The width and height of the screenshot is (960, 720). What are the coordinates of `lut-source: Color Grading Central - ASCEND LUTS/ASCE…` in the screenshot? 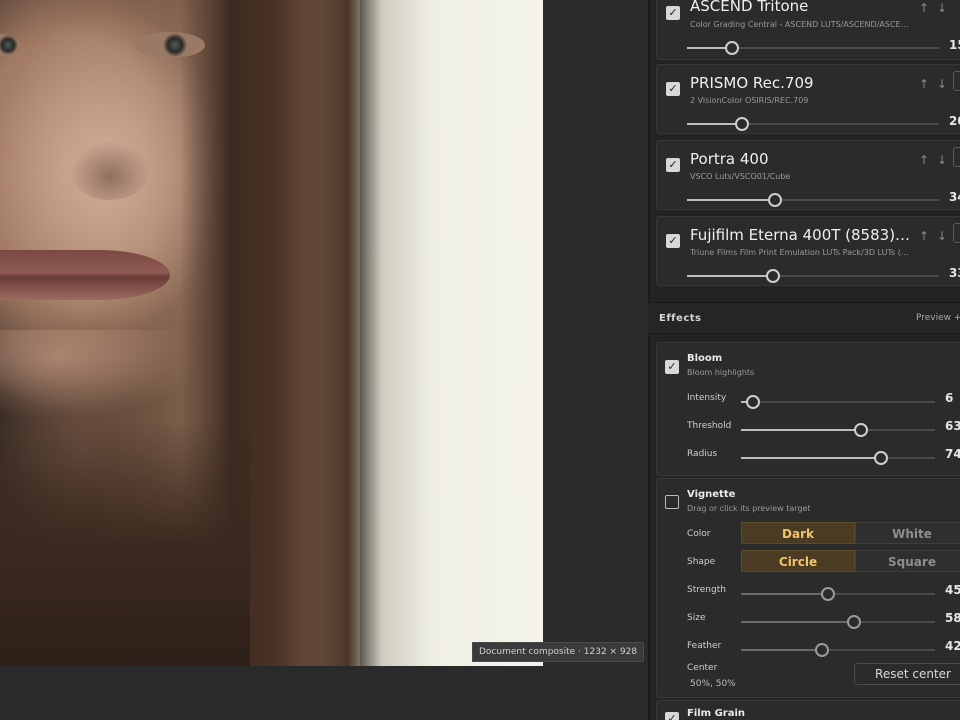 It's located at (801, 24).